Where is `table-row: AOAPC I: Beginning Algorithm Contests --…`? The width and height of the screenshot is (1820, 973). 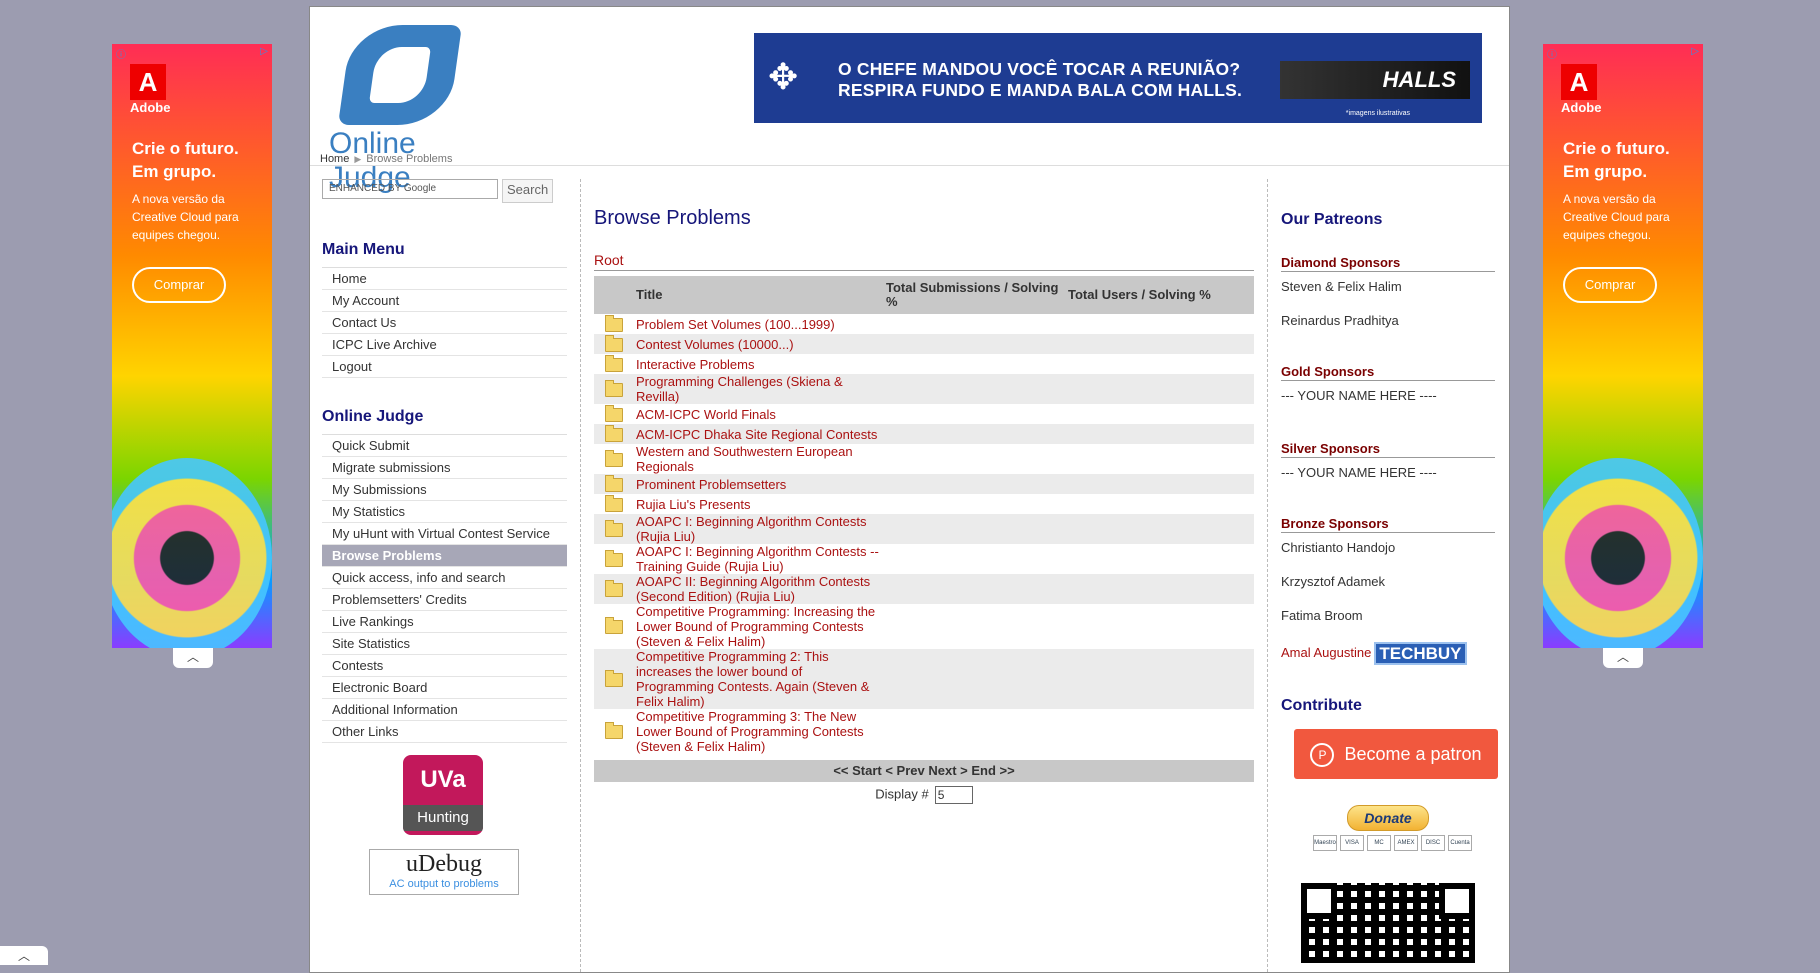
table-row: AOAPC I: Beginning Algorithm Contests --… is located at coordinates (924, 559).